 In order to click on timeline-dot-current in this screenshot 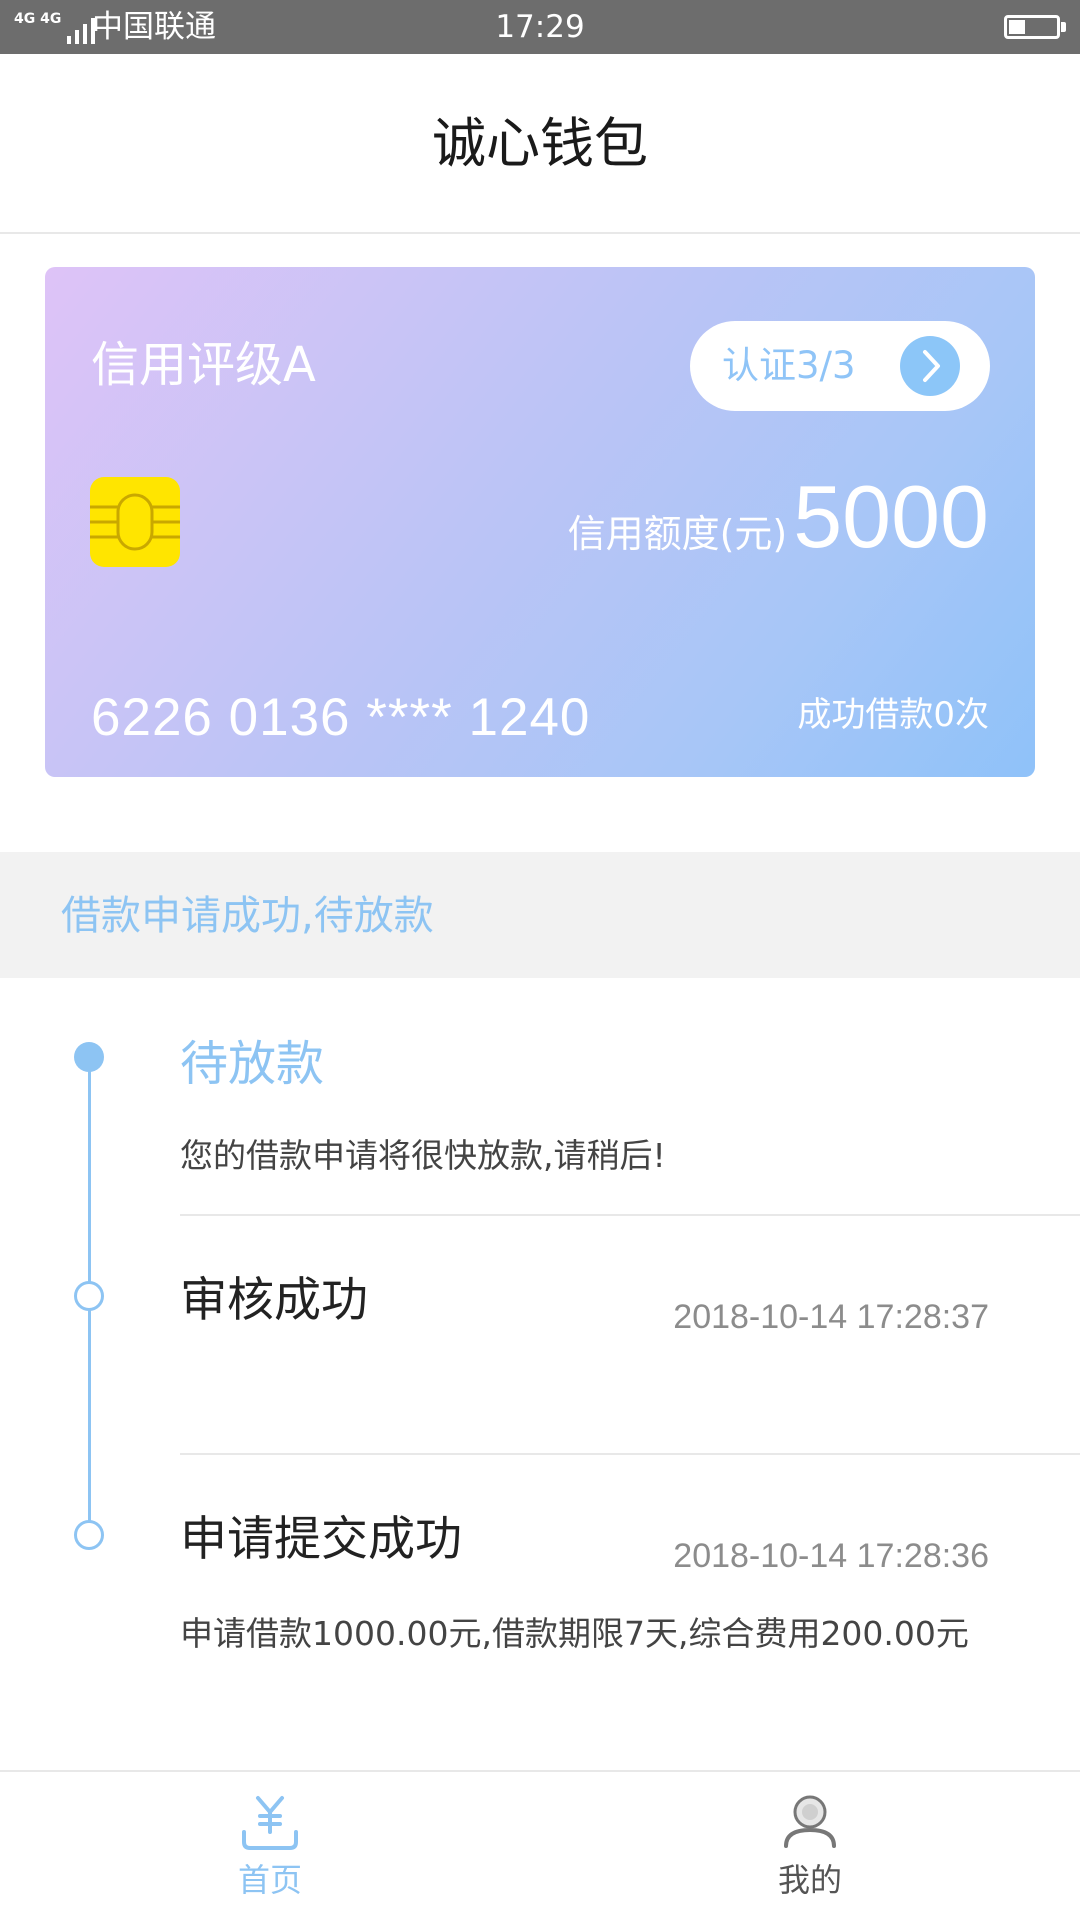, I will do `click(89, 1057)`.